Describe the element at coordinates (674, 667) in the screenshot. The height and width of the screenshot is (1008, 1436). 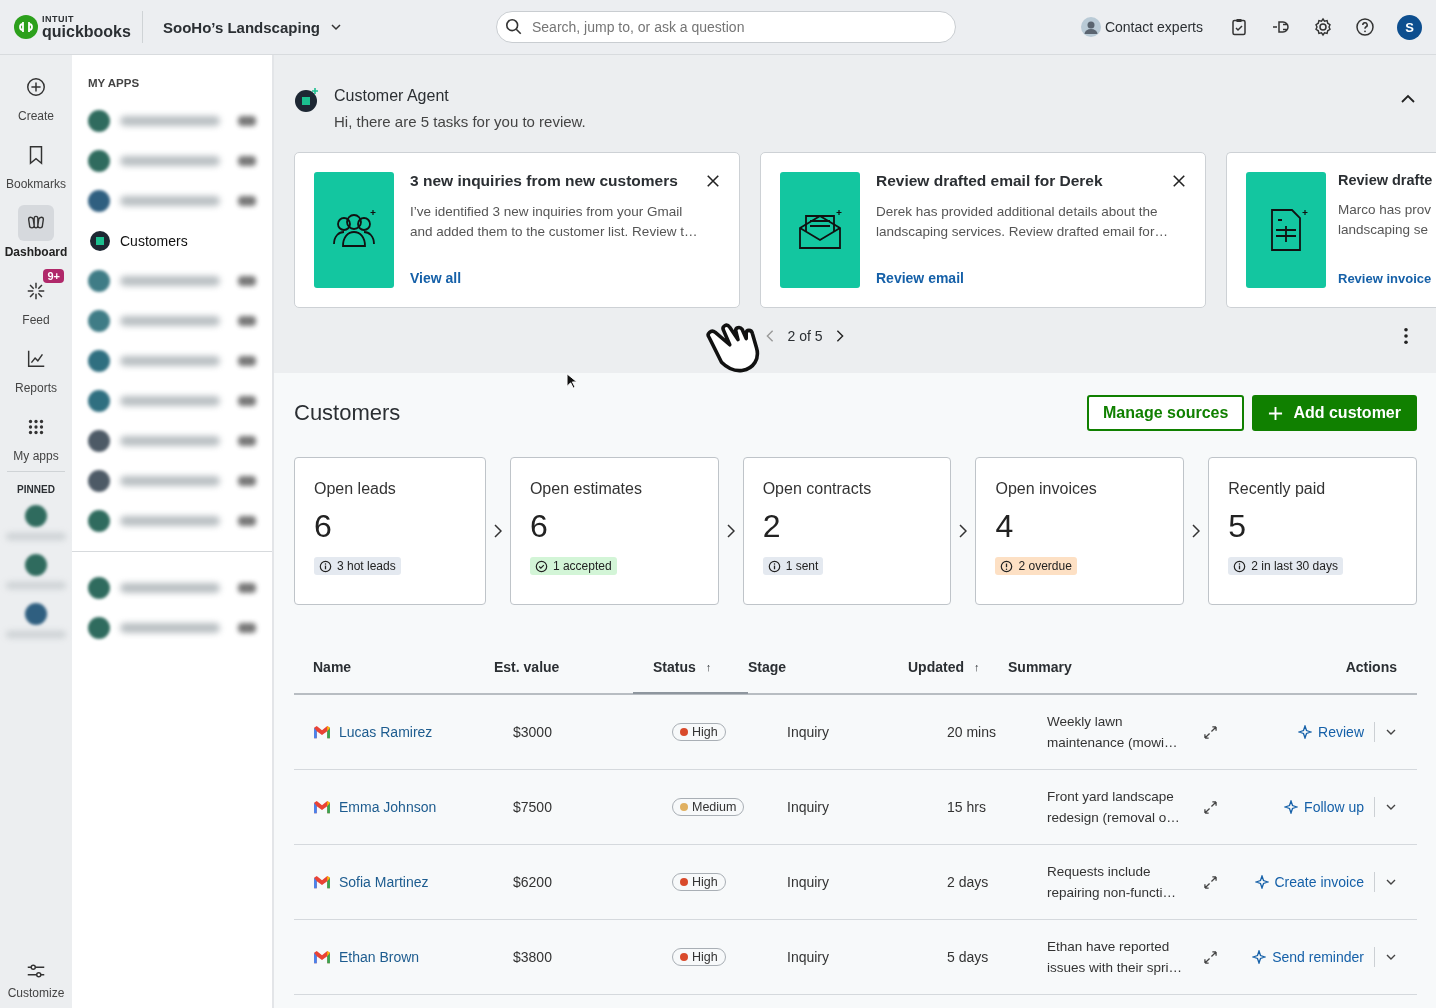
I see `column-header: Status` at that location.